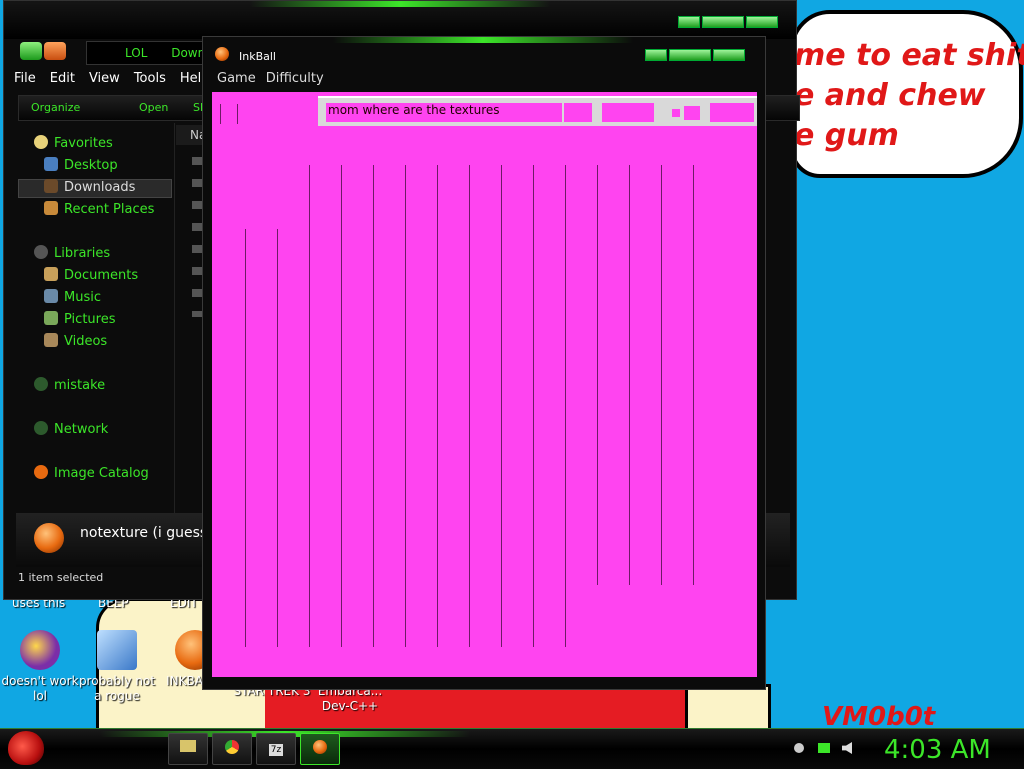 The height and width of the screenshot is (769, 1024). What do you see at coordinates (150, 78) in the screenshot?
I see `menu-tools: Tools` at bounding box center [150, 78].